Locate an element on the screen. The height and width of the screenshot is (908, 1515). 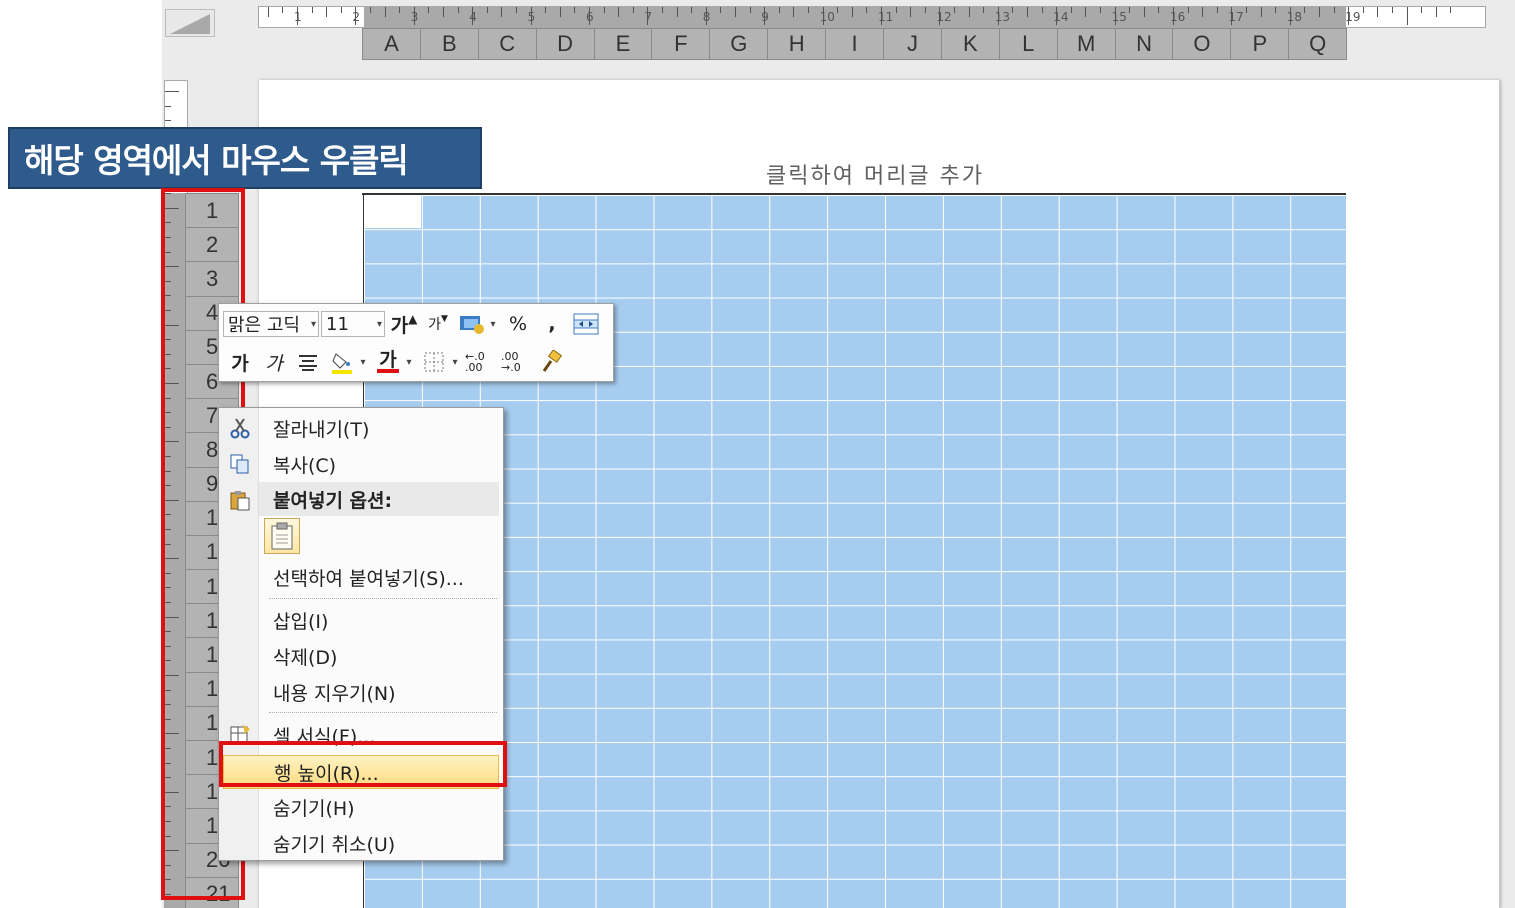
center-align-button is located at coordinates (308, 362).